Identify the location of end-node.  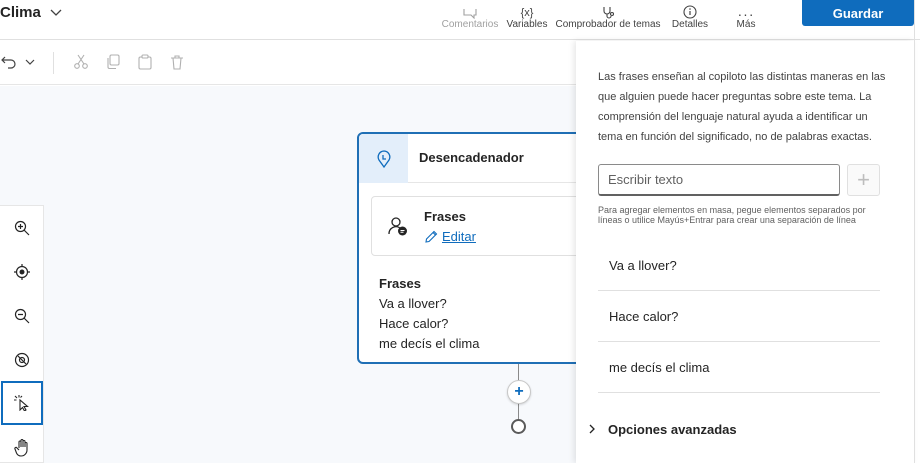
(518, 426).